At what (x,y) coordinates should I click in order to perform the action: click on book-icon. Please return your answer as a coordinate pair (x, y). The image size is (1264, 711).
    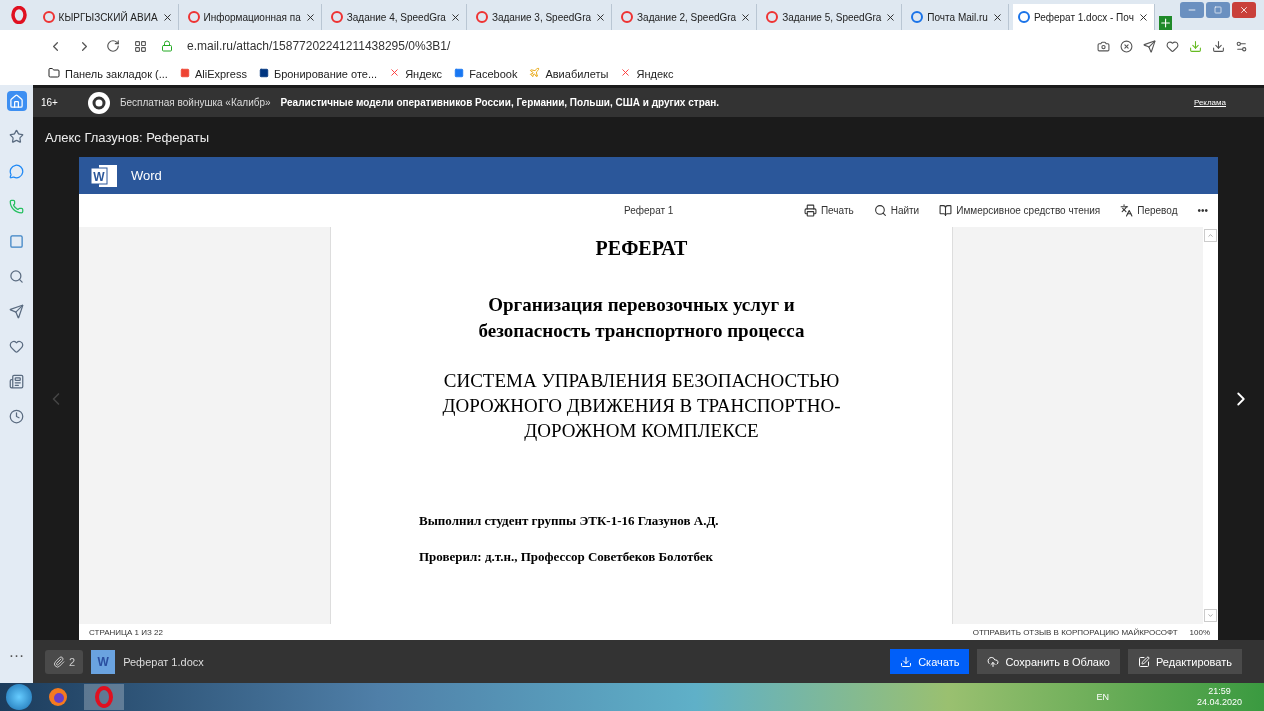
    Looking at the image, I should click on (946, 210).